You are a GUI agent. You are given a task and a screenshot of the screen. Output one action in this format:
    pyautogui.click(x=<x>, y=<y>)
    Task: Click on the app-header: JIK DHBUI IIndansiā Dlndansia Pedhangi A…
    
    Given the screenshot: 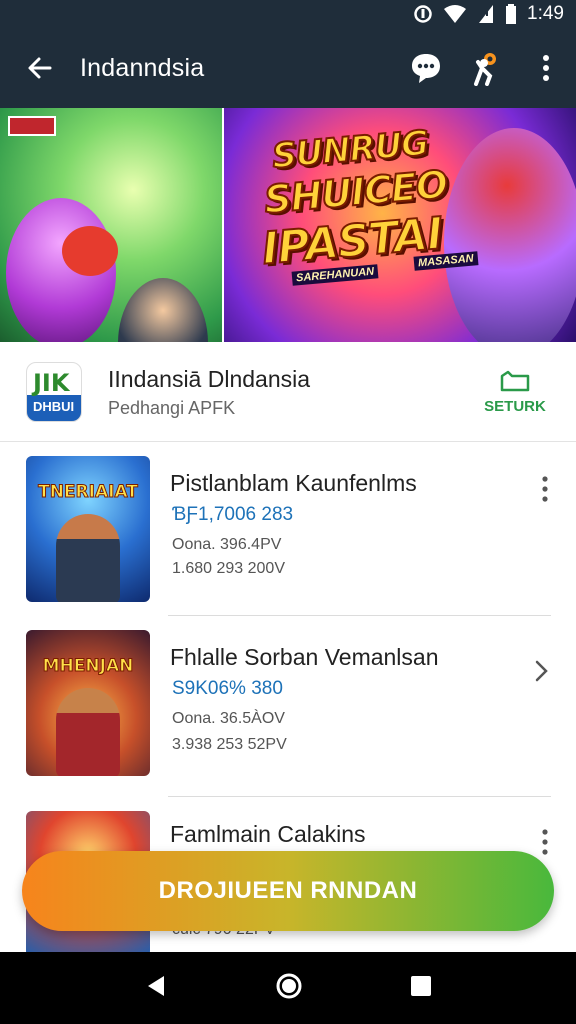 What is the action you would take?
    pyautogui.click(x=288, y=392)
    